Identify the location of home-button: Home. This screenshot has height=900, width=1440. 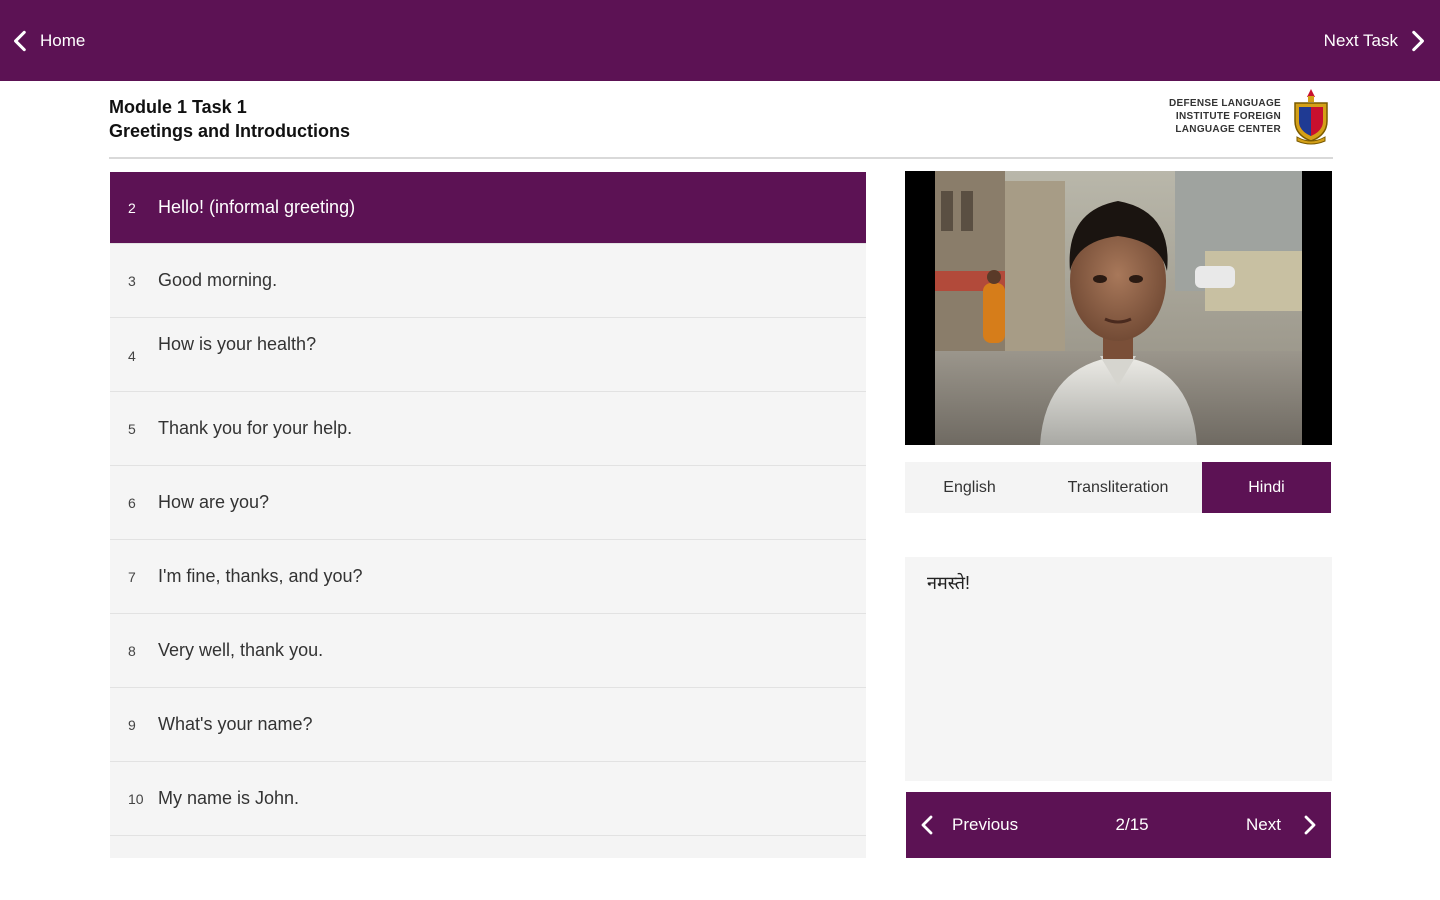
(46, 40).